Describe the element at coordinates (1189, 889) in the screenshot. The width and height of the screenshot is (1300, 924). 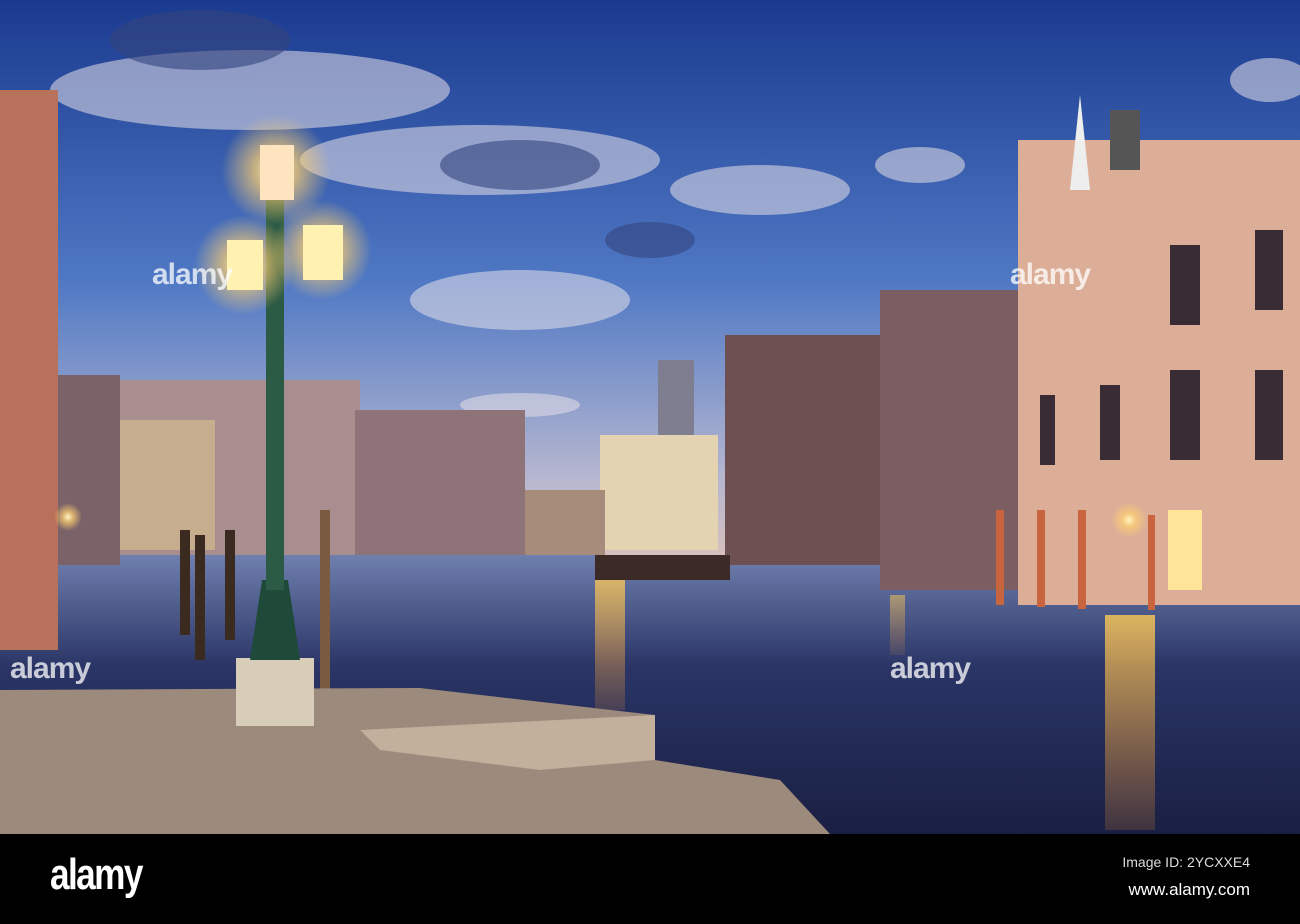
I see `website-link: www.alamy.com` at that location.